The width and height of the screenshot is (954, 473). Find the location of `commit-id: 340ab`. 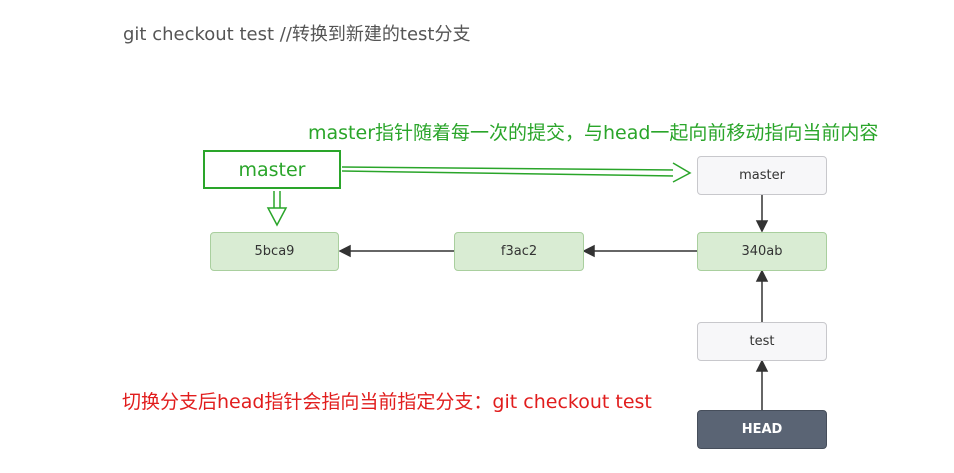

commit-id: 340ab is located at coordinates (762, 251).